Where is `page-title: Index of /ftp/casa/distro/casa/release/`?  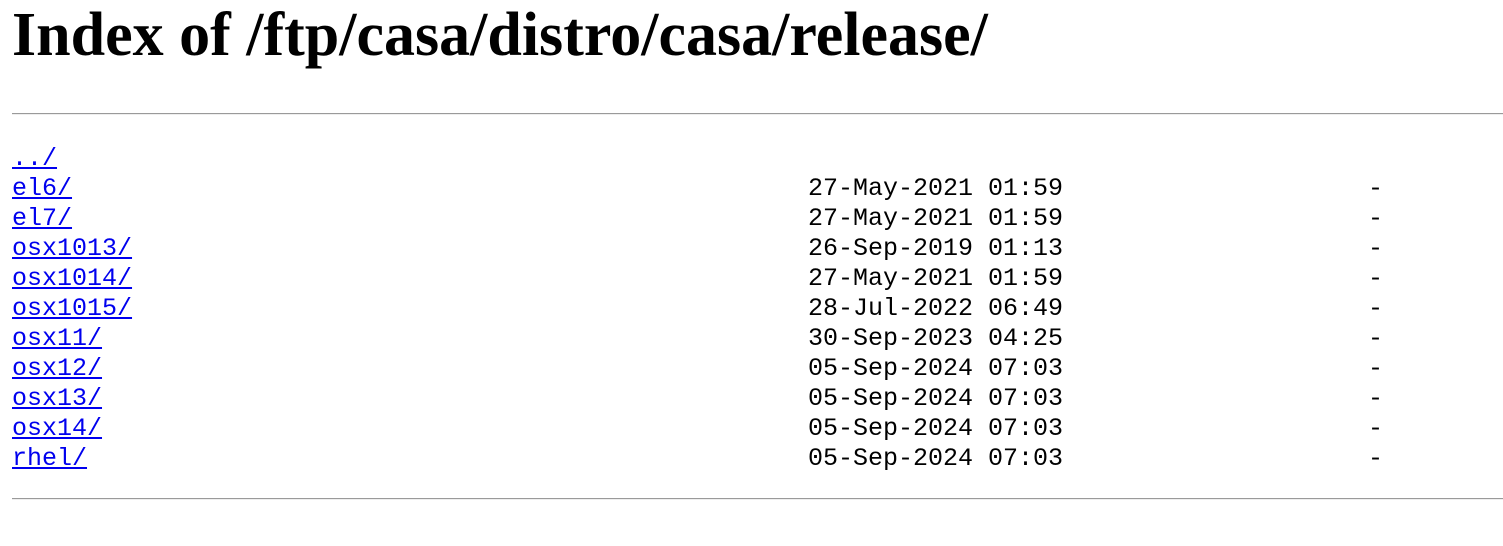
page-title: Index of /ftp/casa/distro/casa/release/ is located at coordinates (500, 35).